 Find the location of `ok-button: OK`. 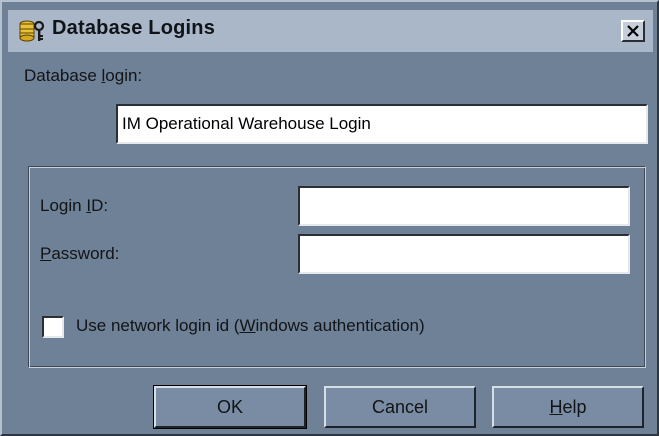

ok-button: OK is located at coordinates (230, 407).